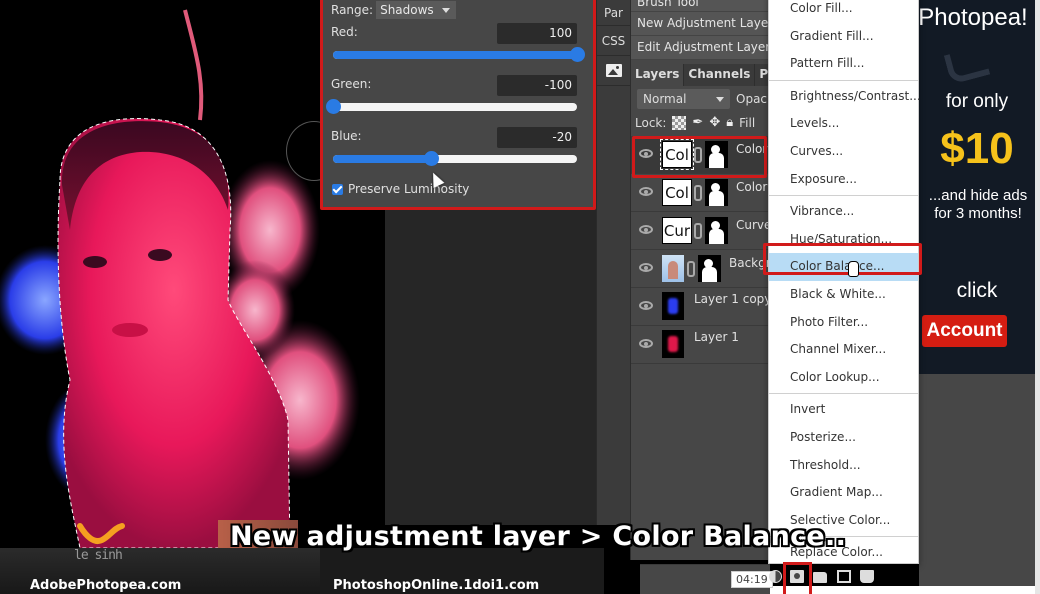 This screenshot has height=594, width=1040. Describe the element at coordinates (700, 6) in the screenshot. I see `history-item: Brush Tool` at that location.